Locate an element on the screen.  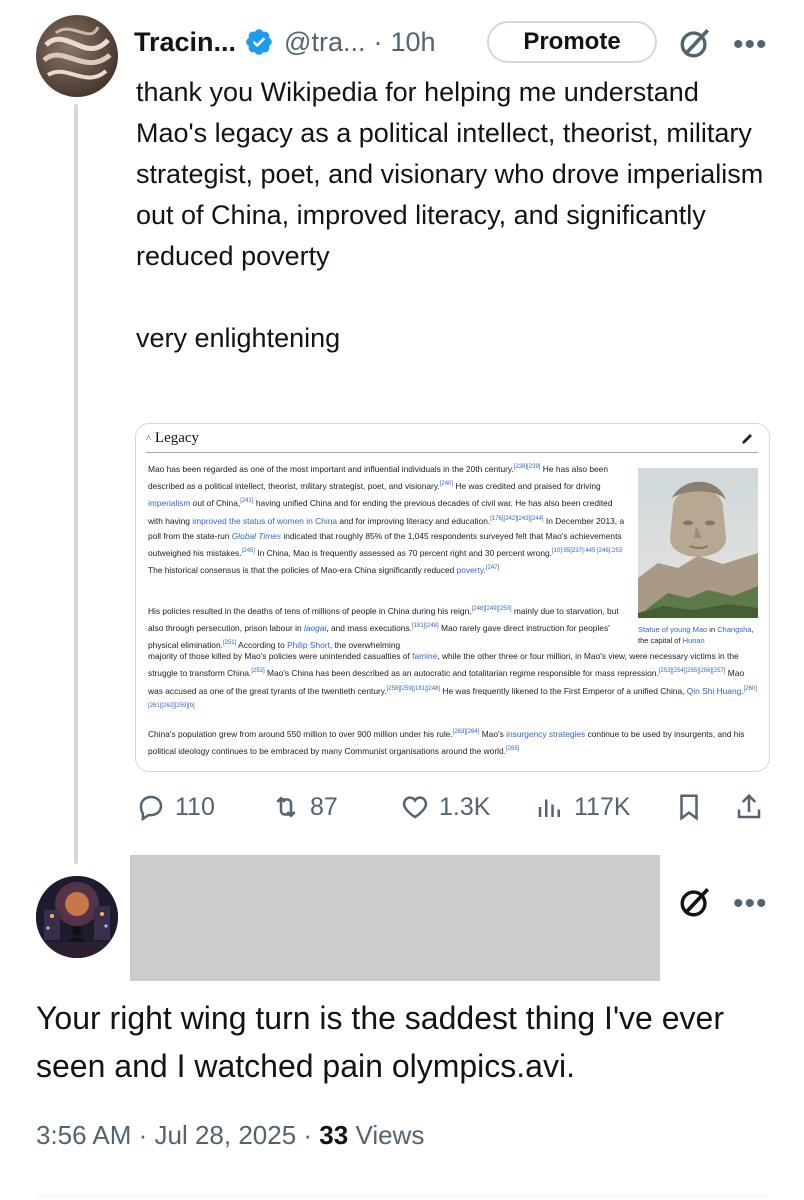
collapse-caret-icon: ^ is located at coordinates (149, 439).